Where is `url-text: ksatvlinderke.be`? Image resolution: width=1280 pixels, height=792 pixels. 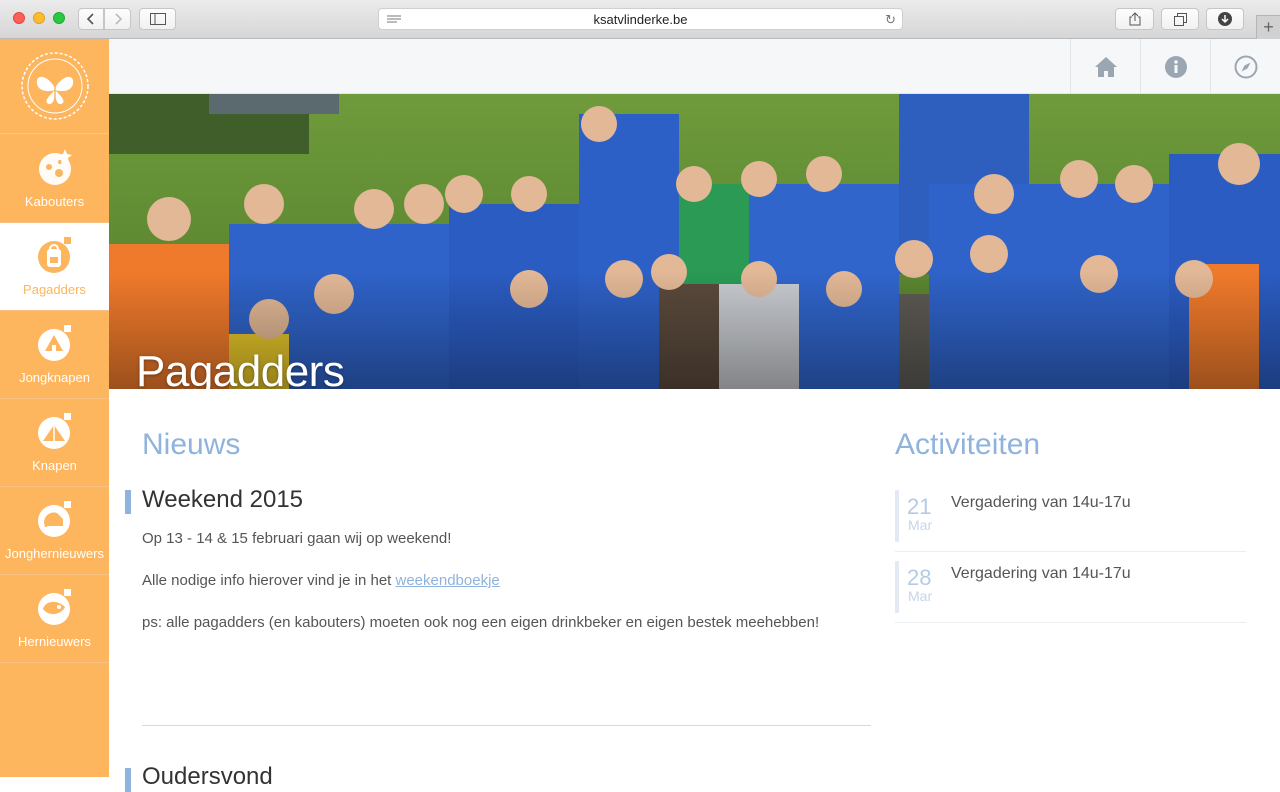
url-text: ksatvlinderke.be is located at coordinates (640, 19).